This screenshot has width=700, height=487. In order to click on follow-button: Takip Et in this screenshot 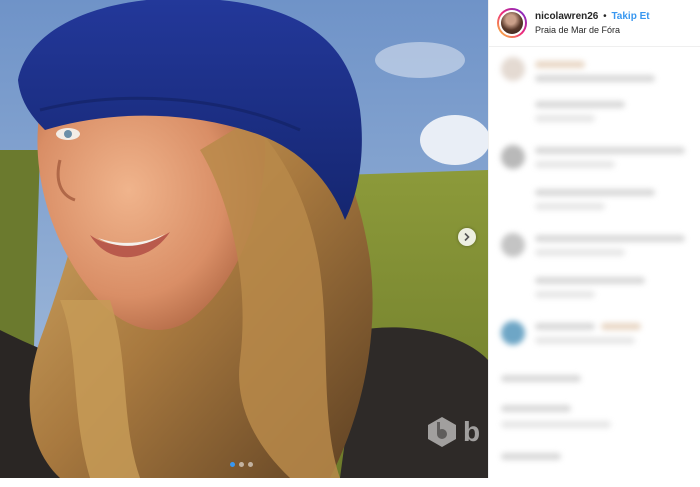, I will do `click(630, 16)`.